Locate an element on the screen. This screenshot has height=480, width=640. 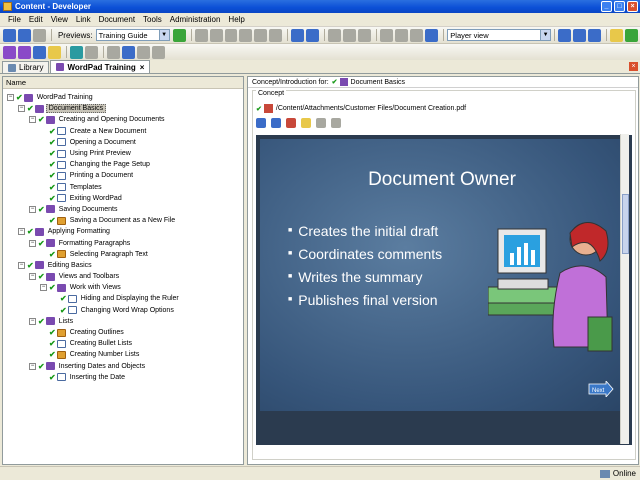
menu-document: Document is located at coordinates (117, 19).